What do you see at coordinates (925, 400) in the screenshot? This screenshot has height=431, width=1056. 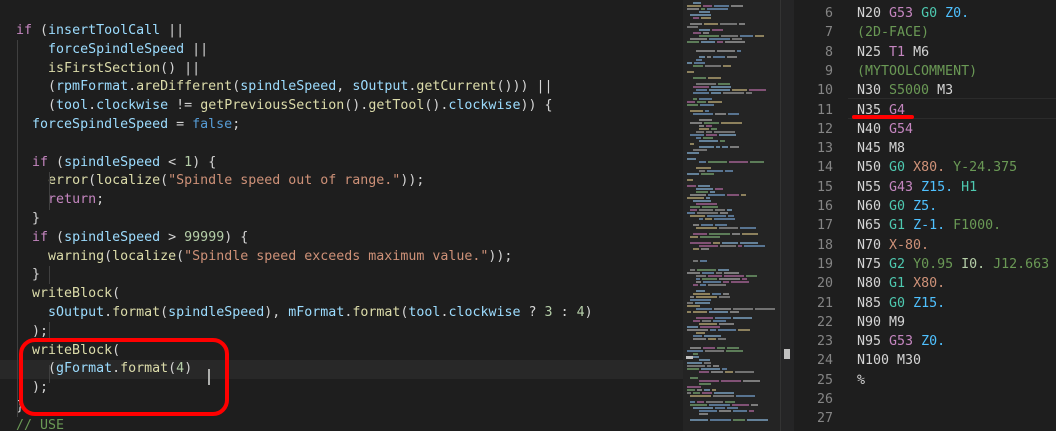 I see `gcode-line: 26` at bounding box center [925, 400].